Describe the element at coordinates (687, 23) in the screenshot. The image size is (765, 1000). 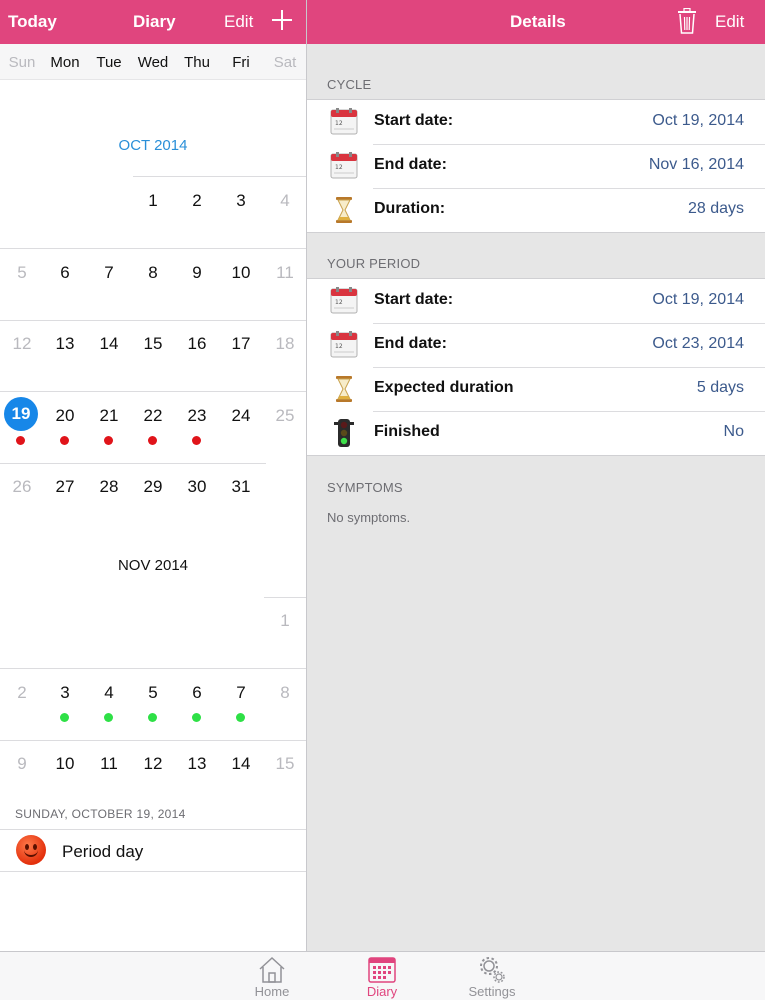
I see `trash-icon` at that location.